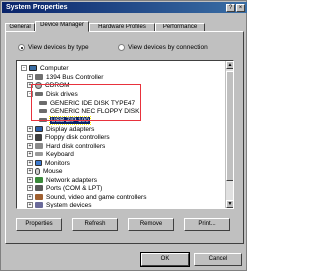 The height and width of the screenshot is (271, 320). Describe the element at coordinates (39, 129) in the screenshot. I see `display-adapter-icon` at that location.